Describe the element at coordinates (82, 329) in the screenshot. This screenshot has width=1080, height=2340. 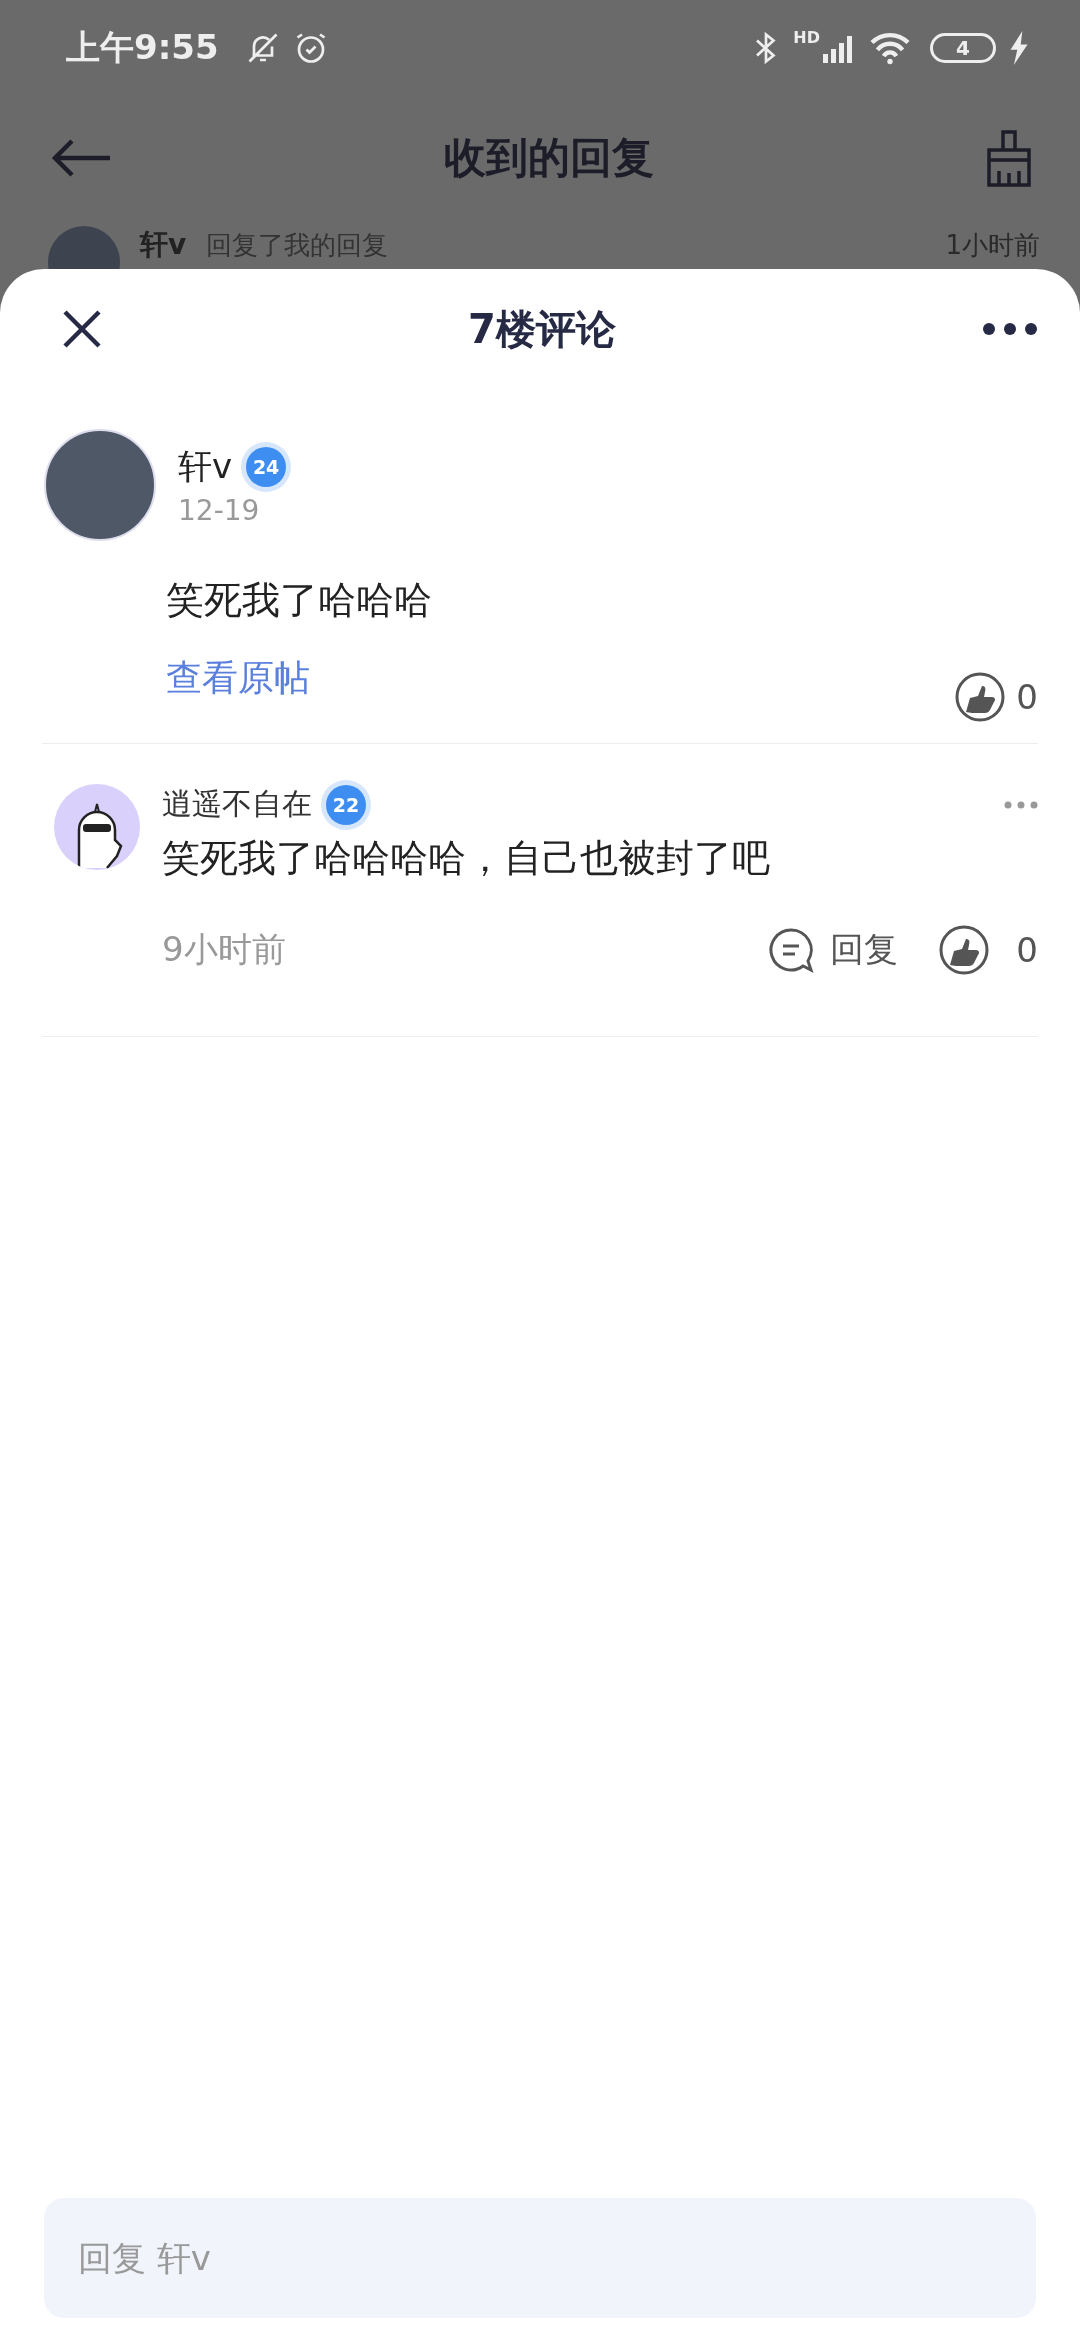
I see `close-icon` at that location.